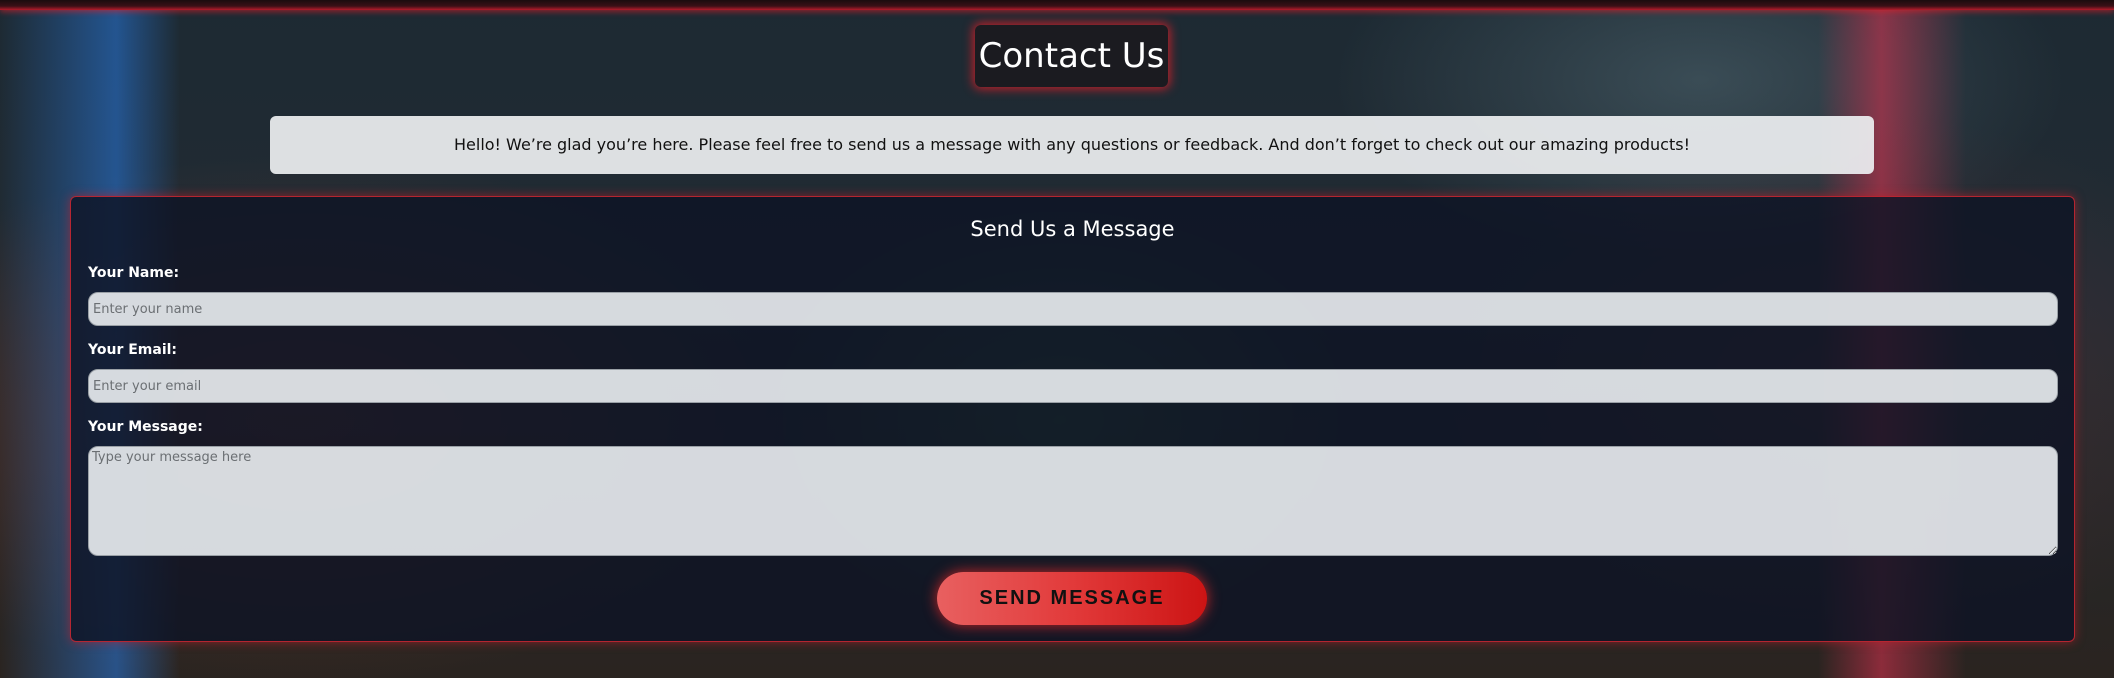 The image size is (2114, 678). What do you see at coordinates (145, 427) in the screenshot?
I see `message-label: Your Message:` at bounding box center [145, 427].